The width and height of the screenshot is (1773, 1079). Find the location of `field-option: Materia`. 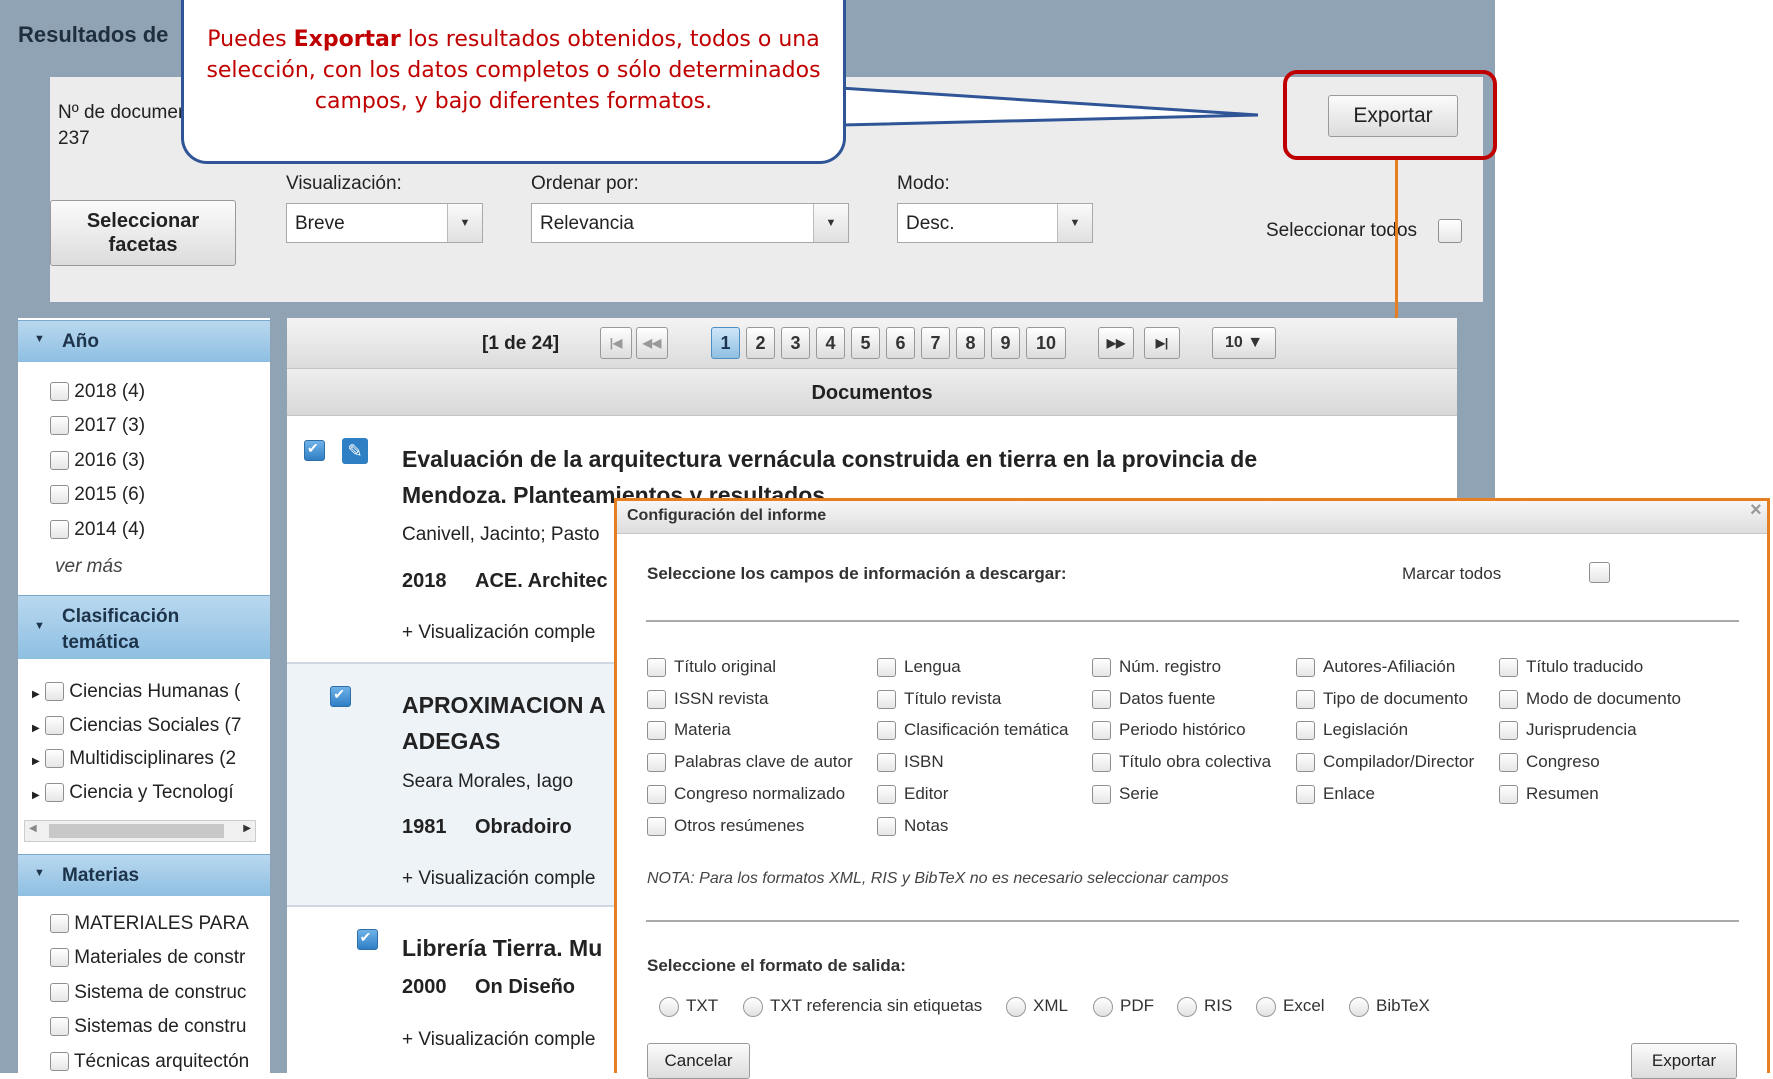

field-option: Materia is located at coordinates (689, 730).